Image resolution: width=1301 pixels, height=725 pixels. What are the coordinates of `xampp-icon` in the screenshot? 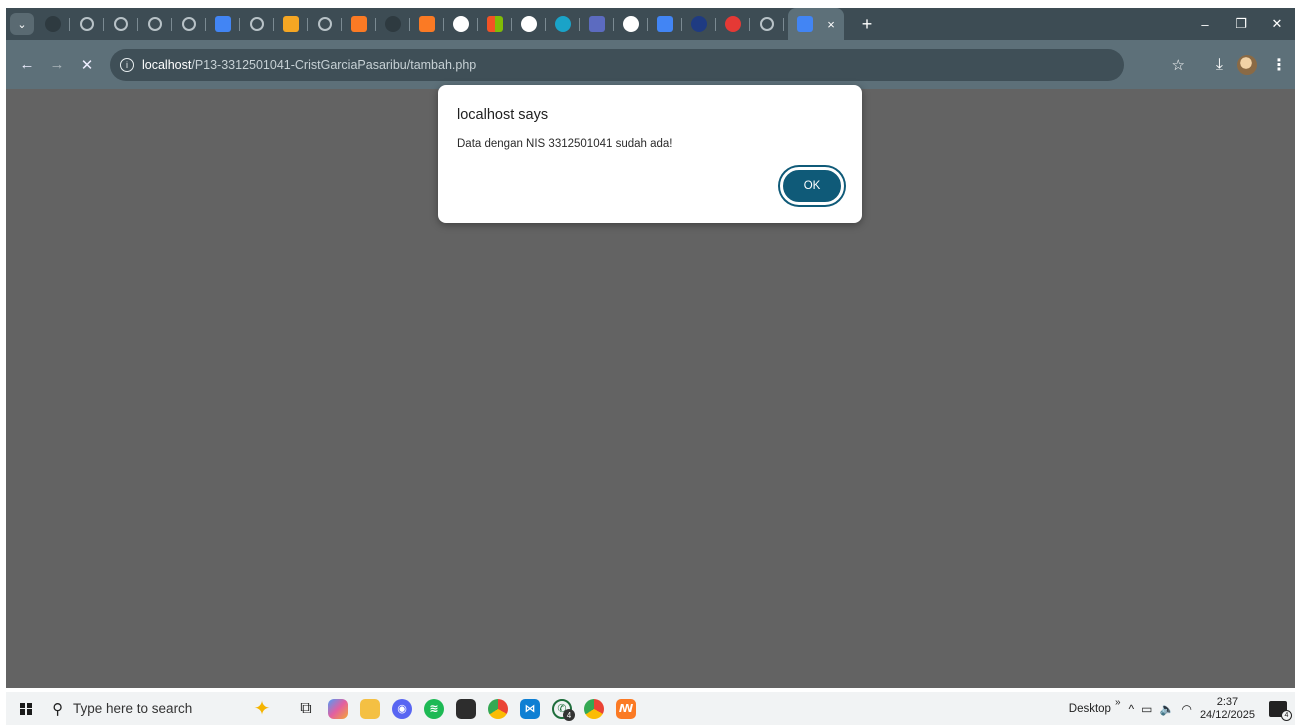 It's located at (359, 24).